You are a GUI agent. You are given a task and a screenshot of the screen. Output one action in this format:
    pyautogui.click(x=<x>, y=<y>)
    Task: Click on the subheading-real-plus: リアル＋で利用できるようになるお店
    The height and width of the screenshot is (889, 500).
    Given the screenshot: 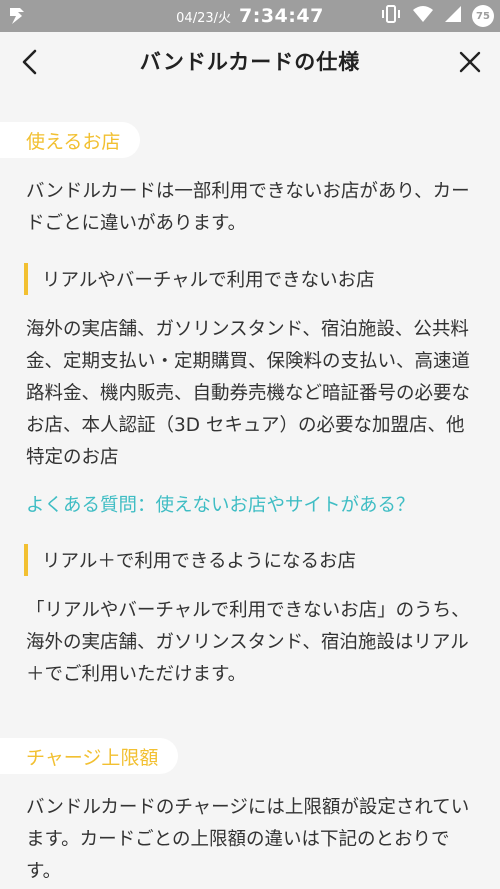 What is the action you would take?
    pyautogui.click(x=190, y=560)
    